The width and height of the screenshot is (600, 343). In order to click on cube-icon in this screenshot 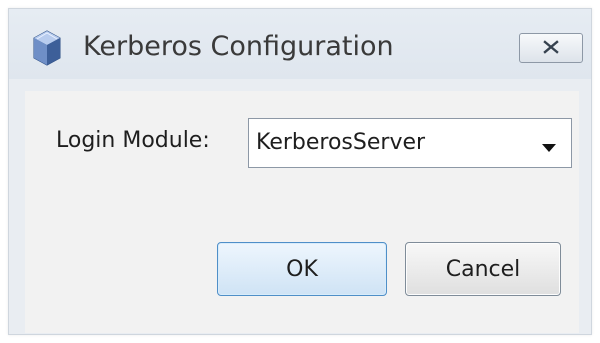, I will do `click(47, 48)`.